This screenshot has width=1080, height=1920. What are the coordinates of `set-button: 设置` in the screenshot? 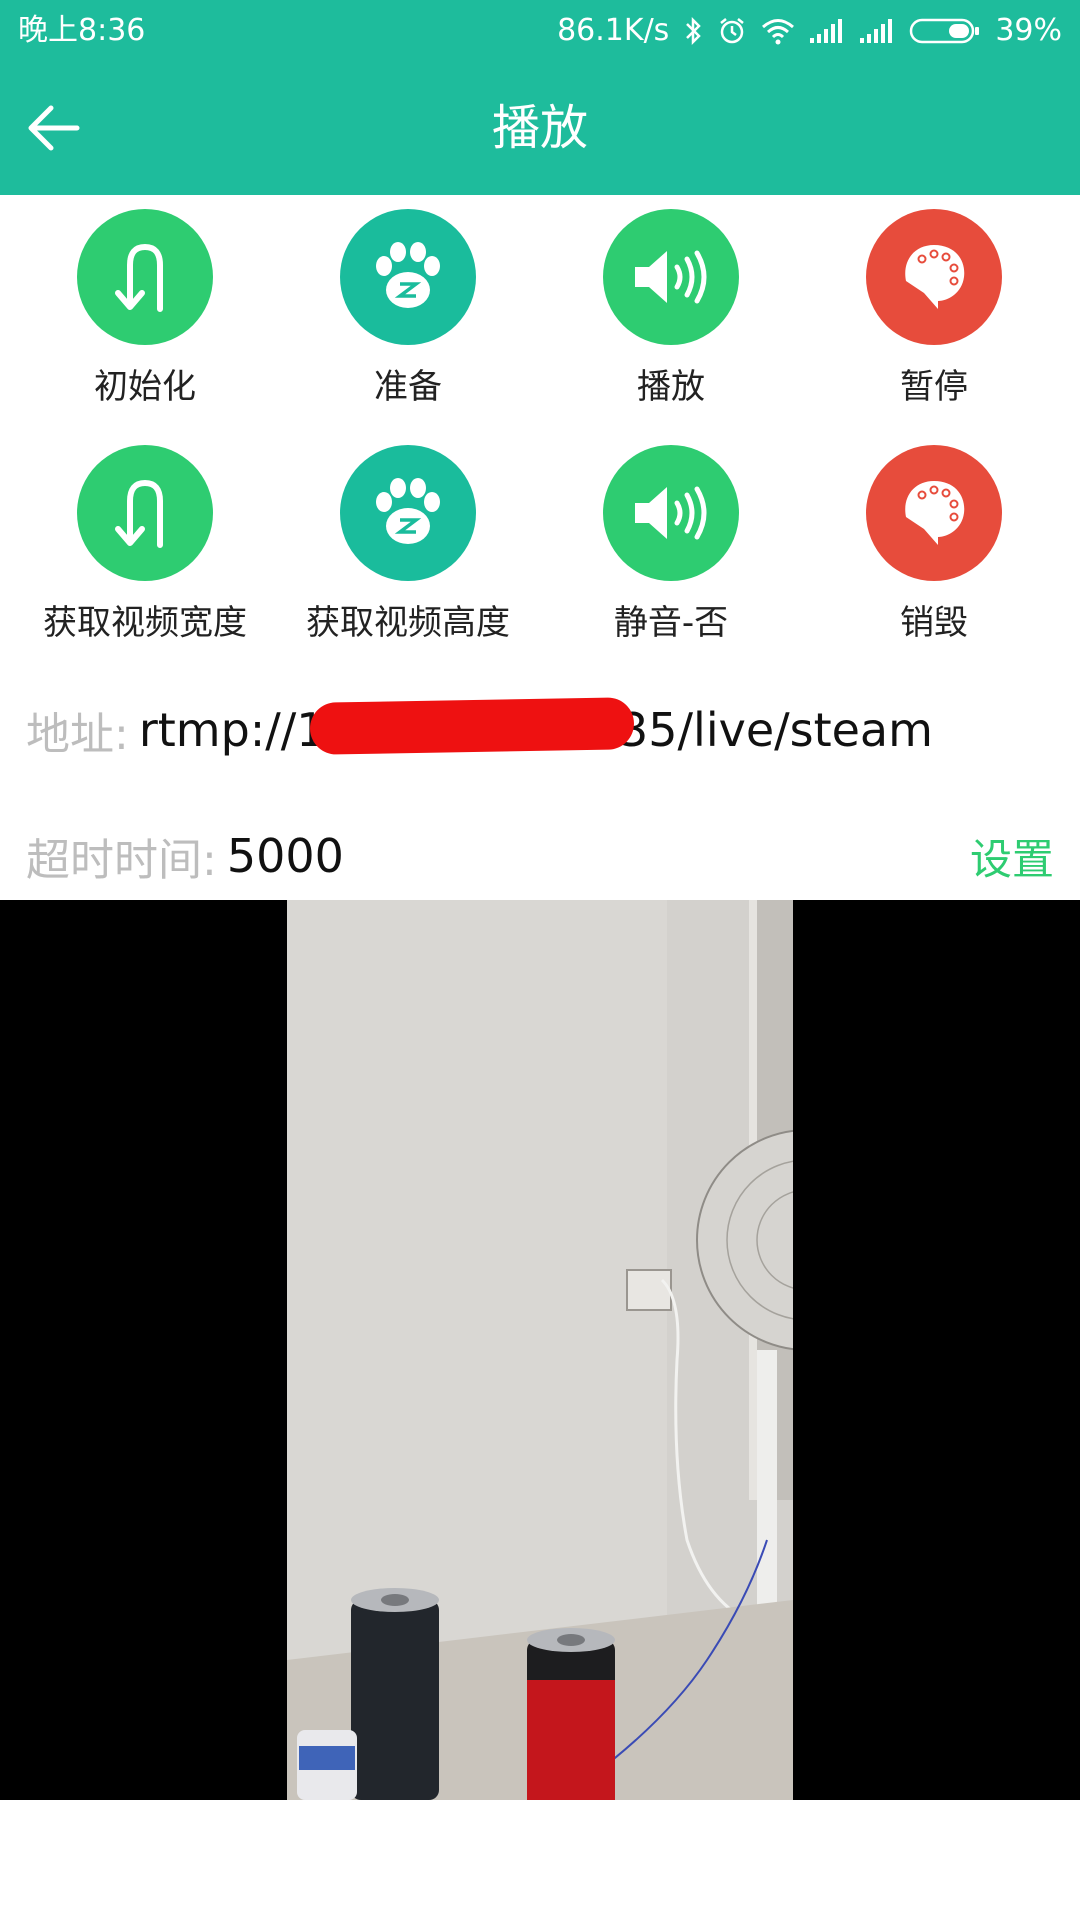 It's located at (1012, 856).